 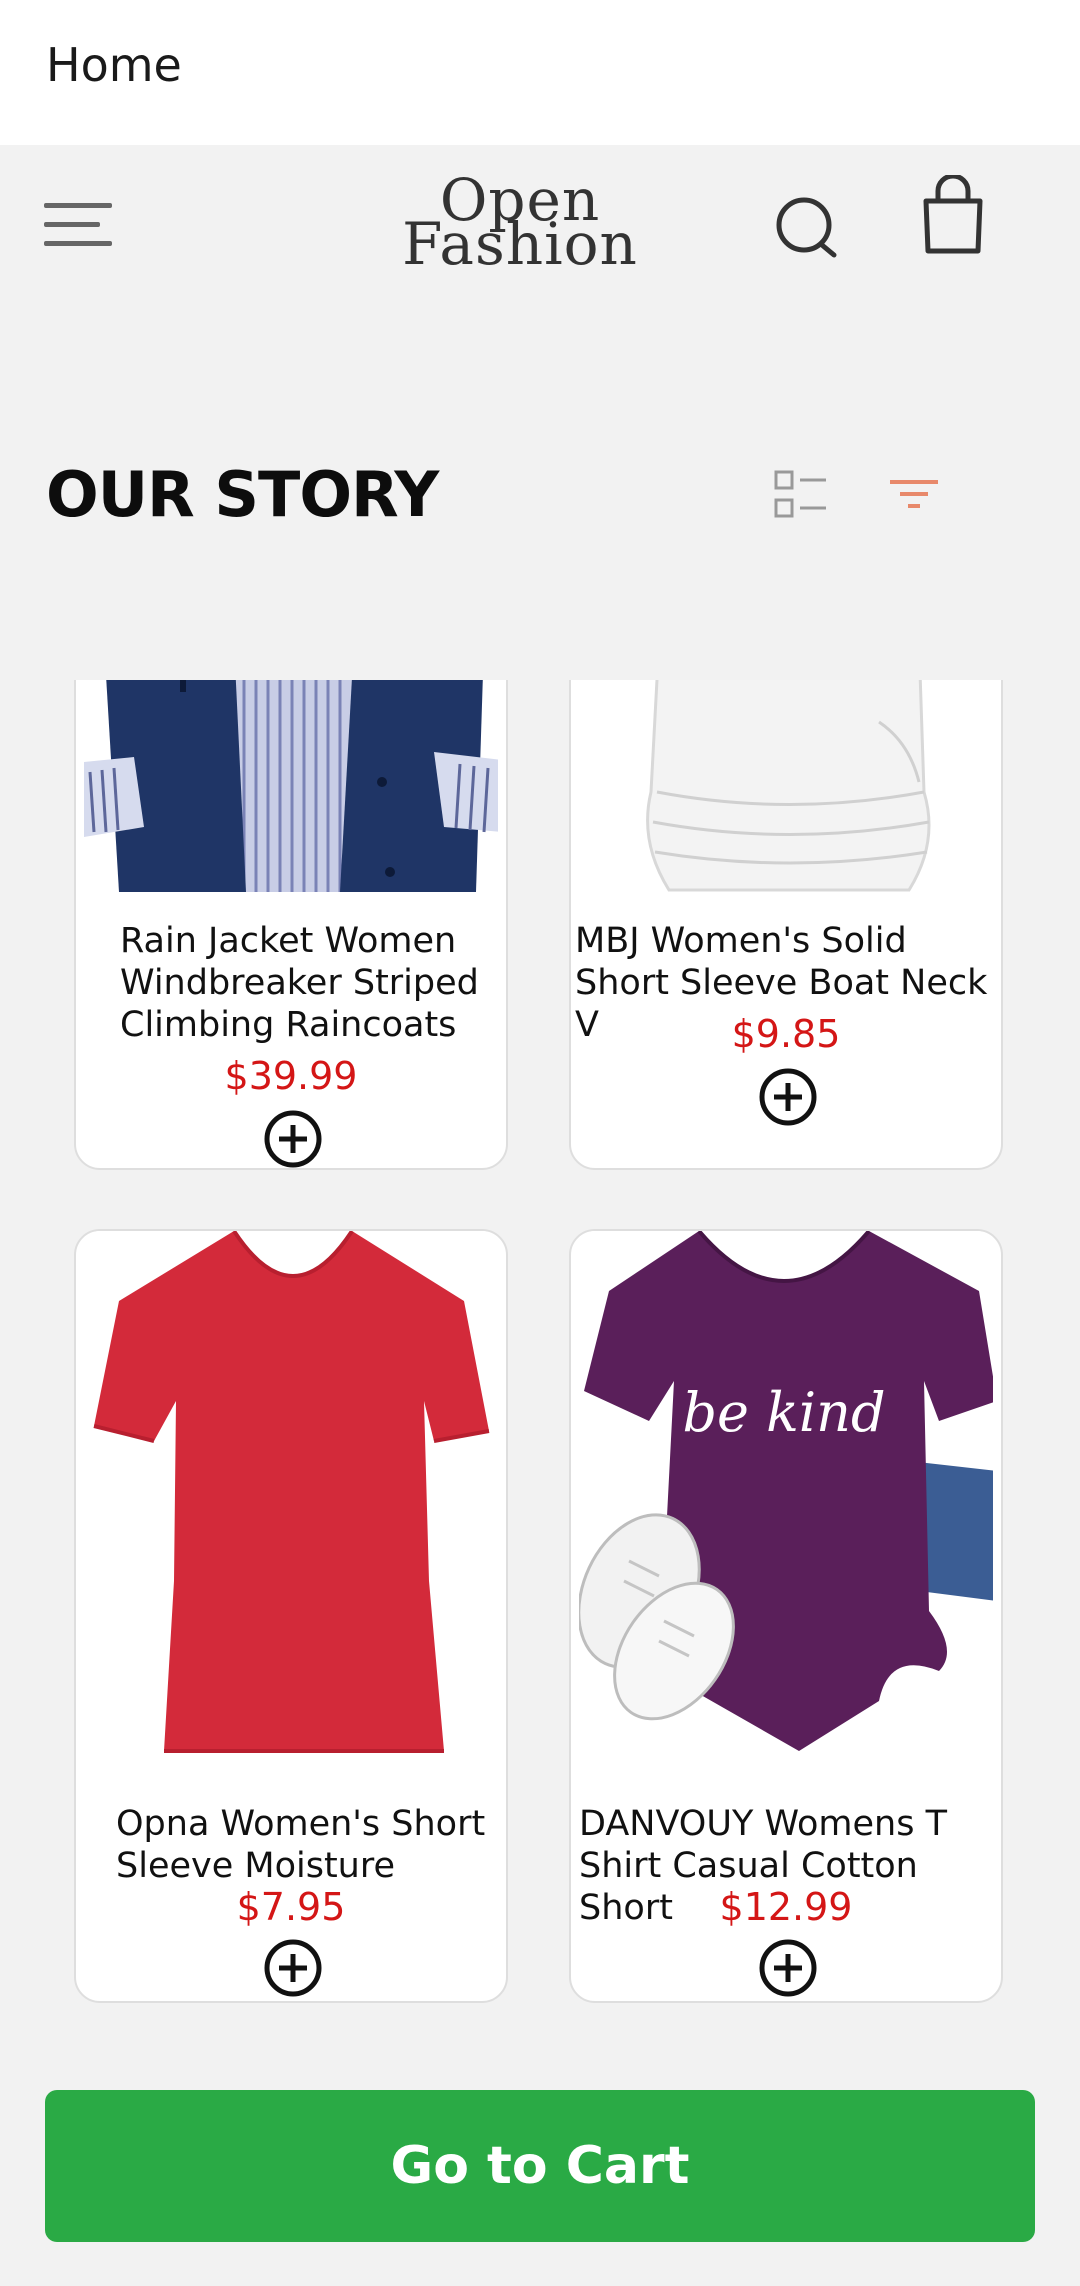 I want to click on product-image-rain-jacket, so click(x=291, y=787).